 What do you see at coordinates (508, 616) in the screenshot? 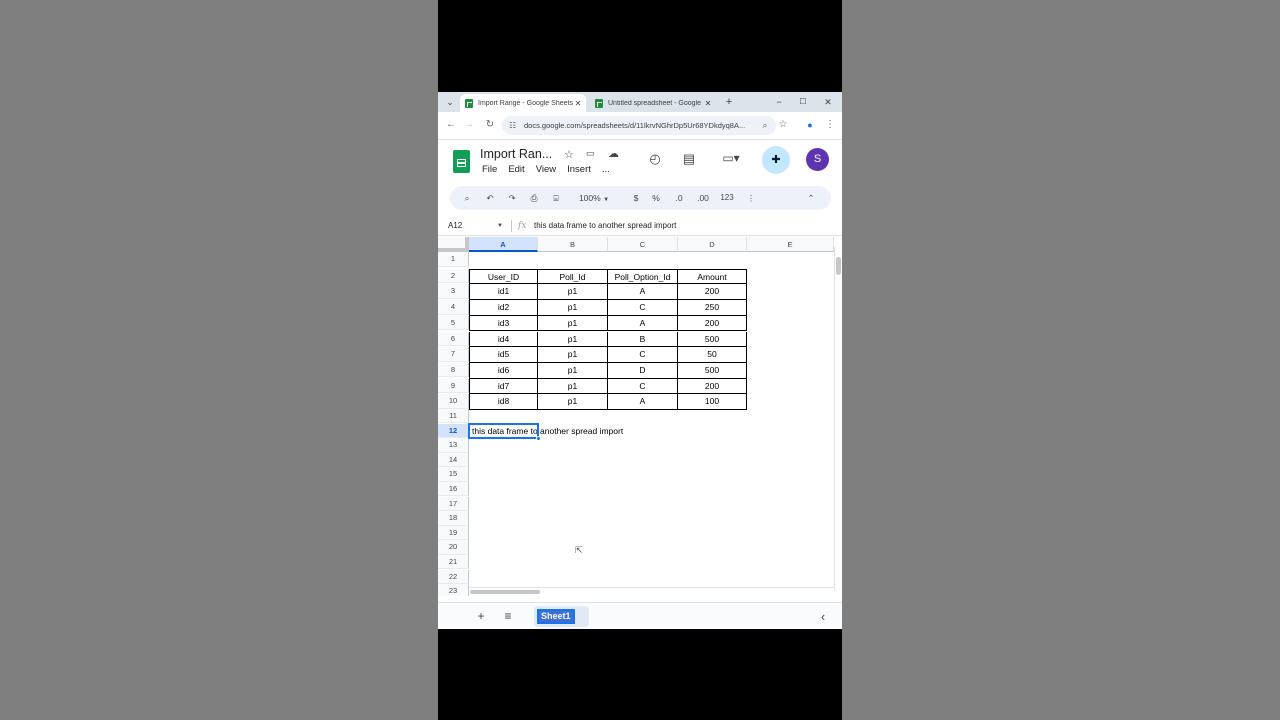
I see `all-sheets-button: ≡` at bounding box center [508, 616].